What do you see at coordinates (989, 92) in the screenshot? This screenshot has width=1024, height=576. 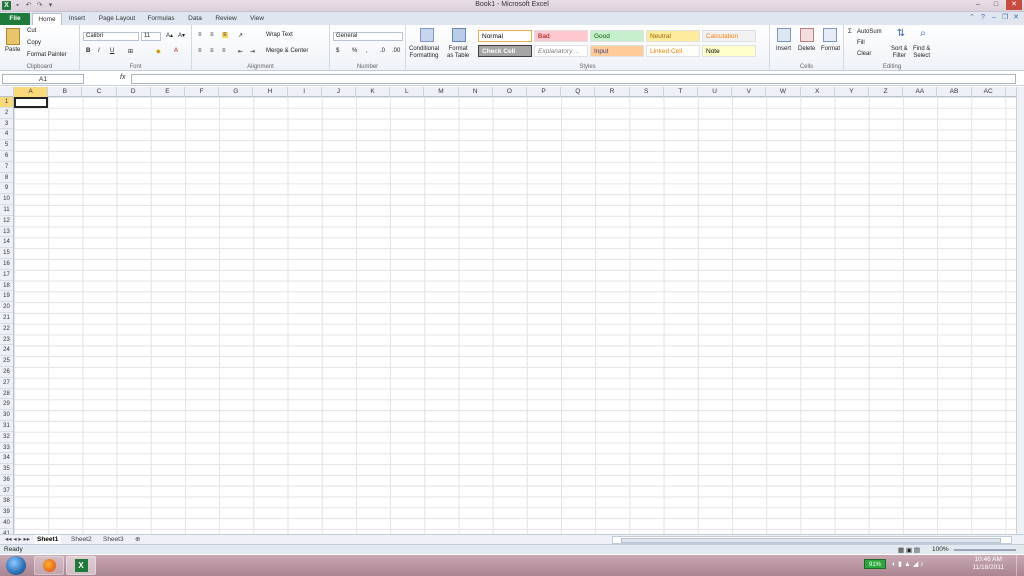 I see `column-header: AC` at bounding box center [989, 92].